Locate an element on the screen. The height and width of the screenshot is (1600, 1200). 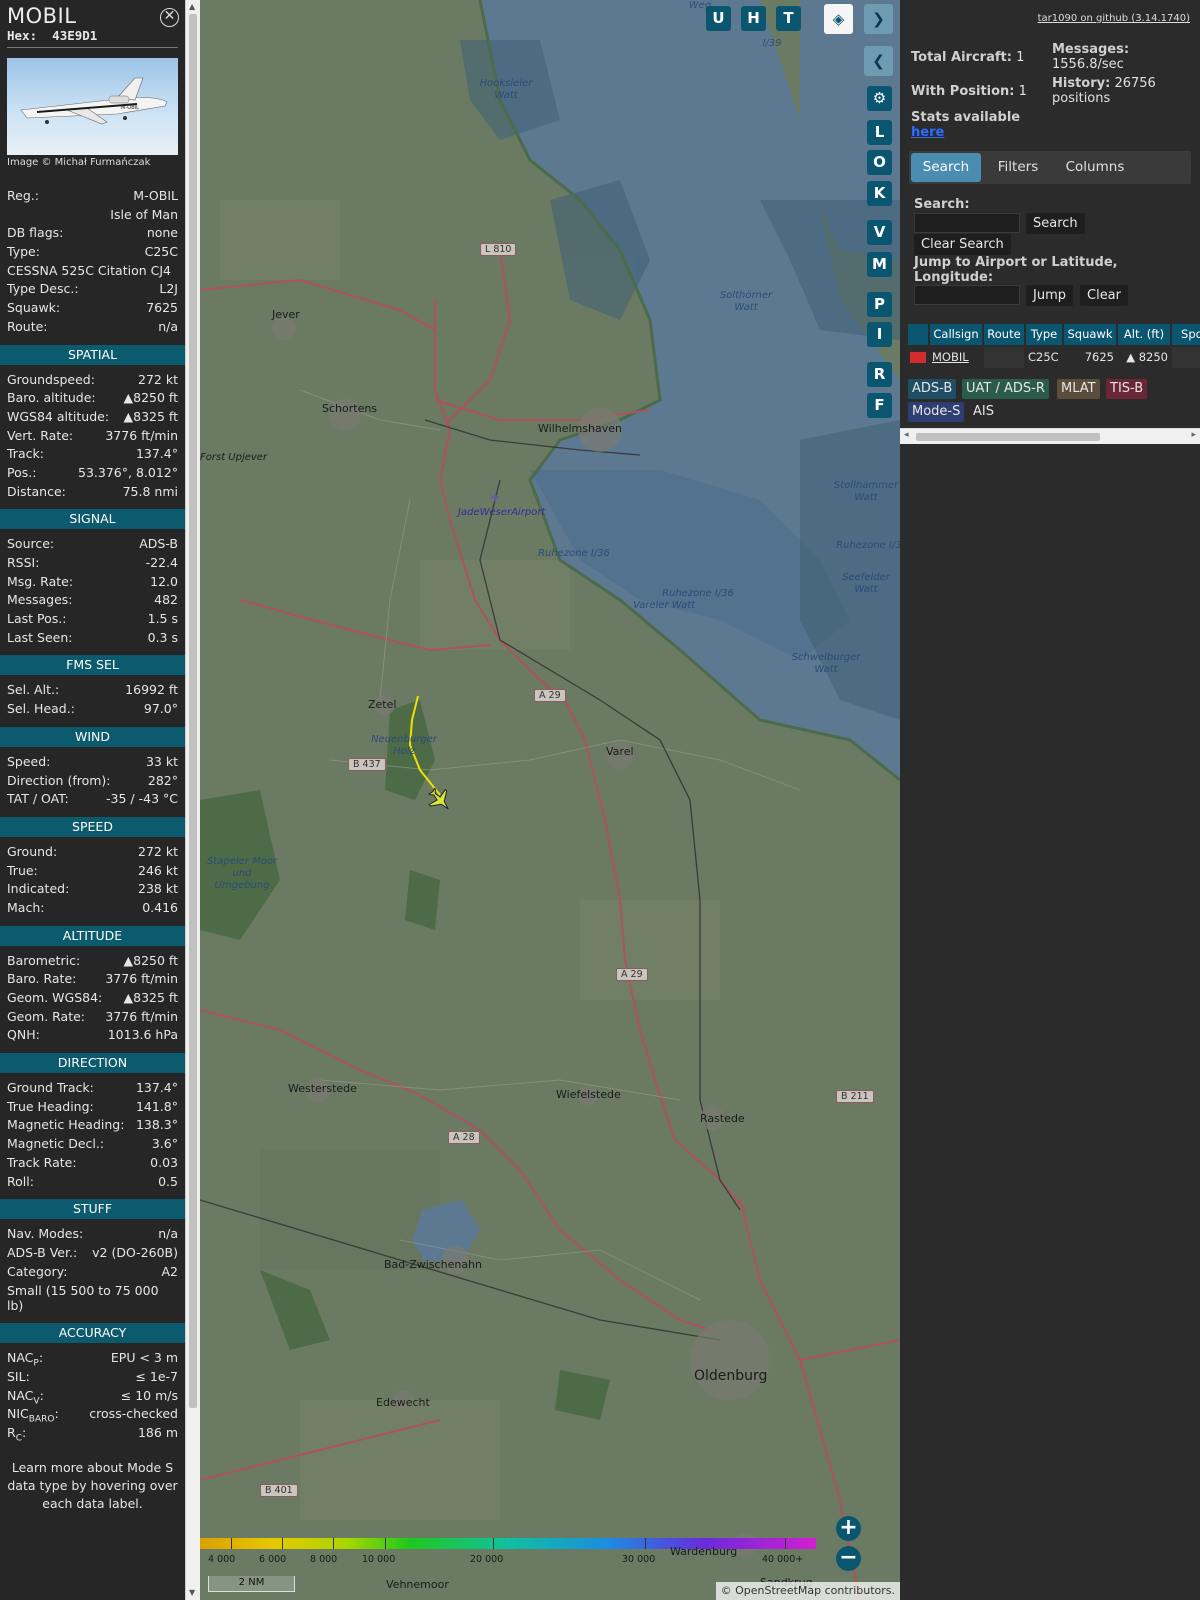
map-side-button-i: I is located at coordinates (879, 334).